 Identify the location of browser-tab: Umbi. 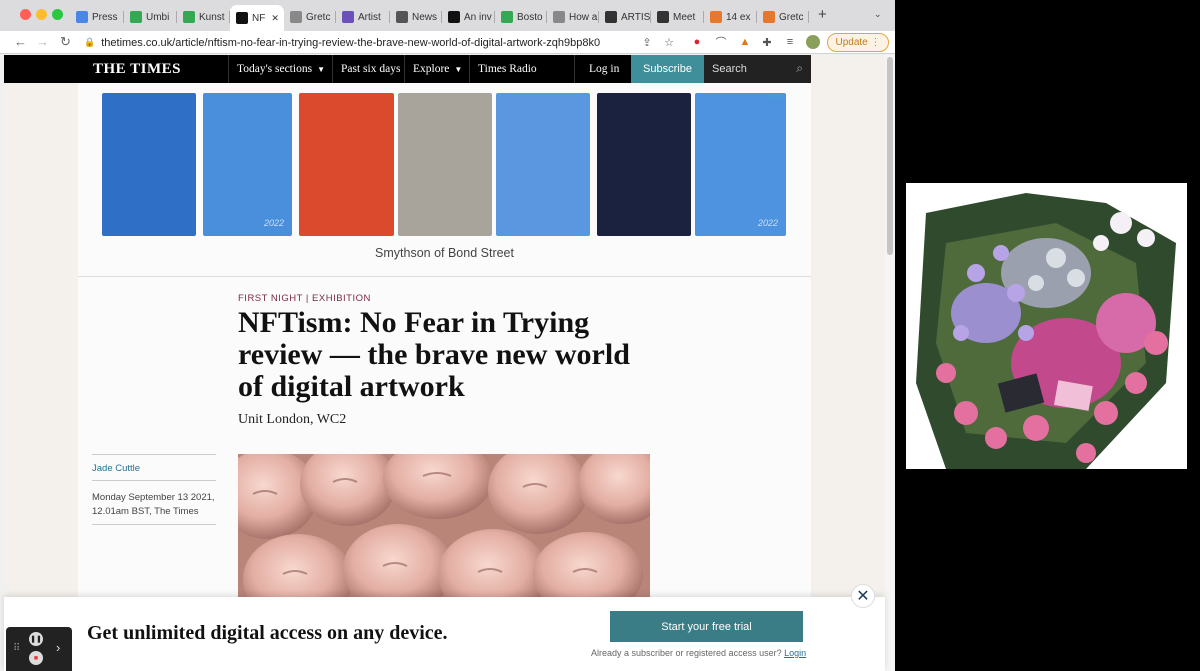
(150, 17).